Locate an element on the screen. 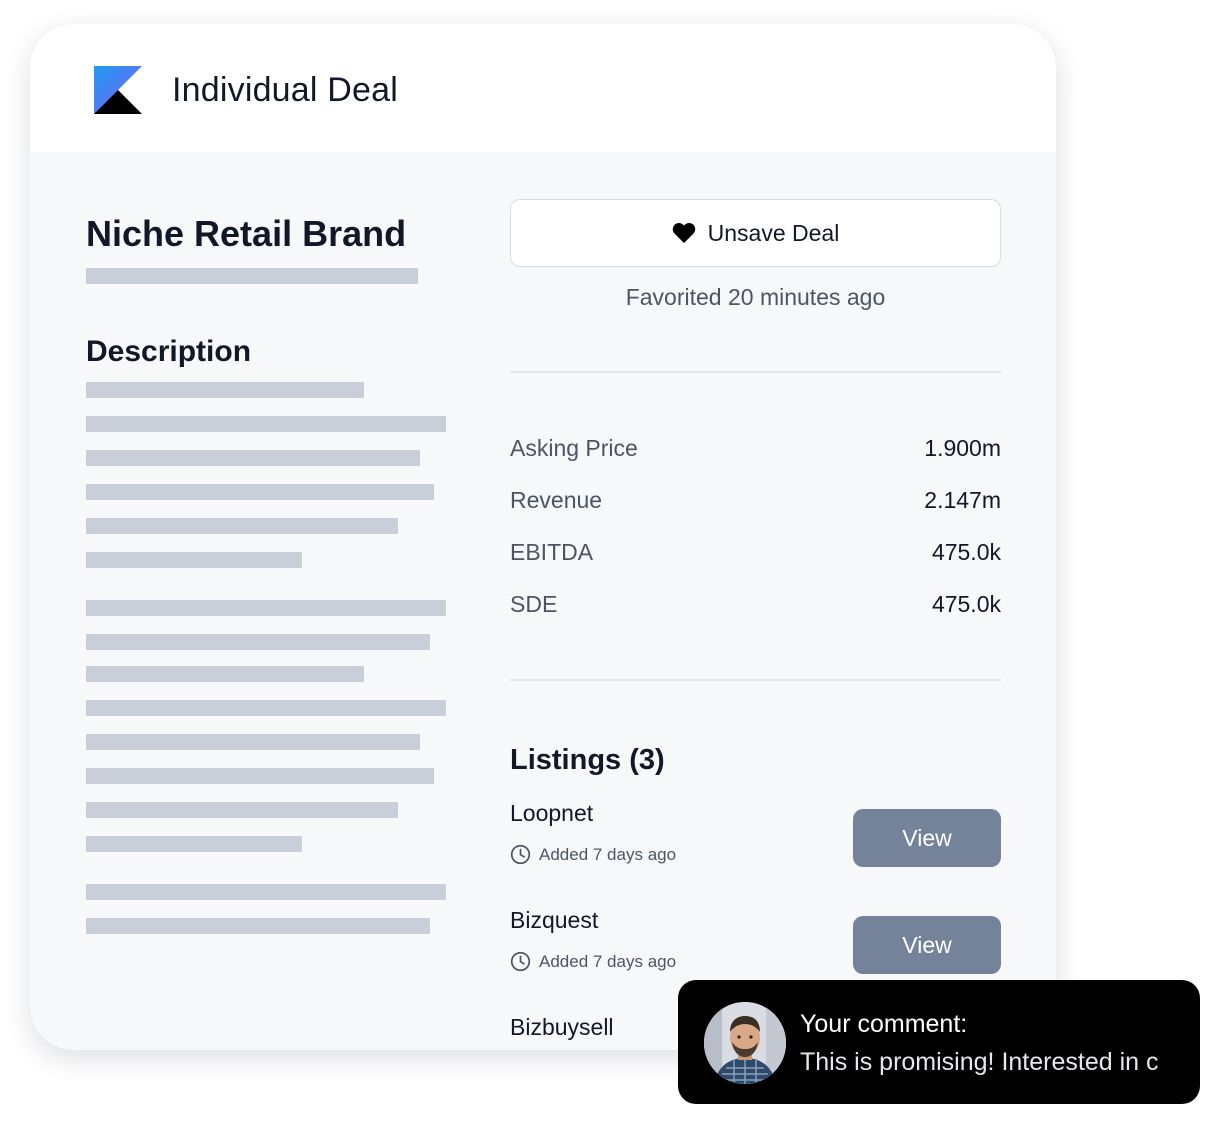  subtitle-placeholder-bar is located at coordinates (252, 276).